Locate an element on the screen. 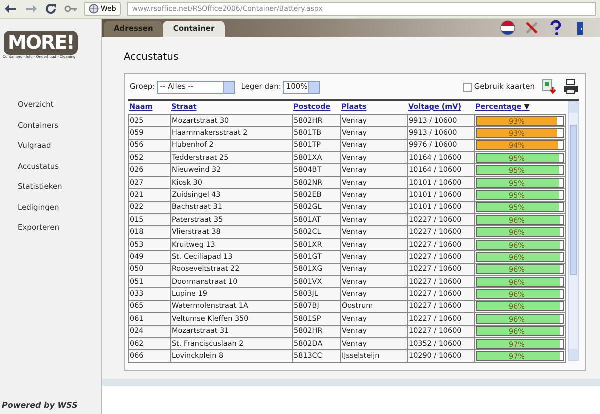 This screenshot has width=600, height=414. page-title: Accustatus is located at coordinates (152, 58).